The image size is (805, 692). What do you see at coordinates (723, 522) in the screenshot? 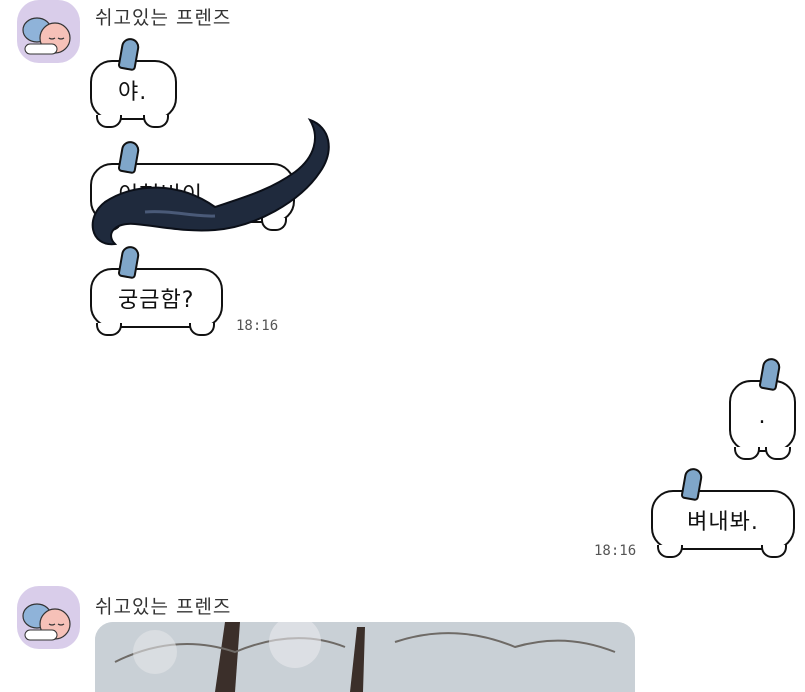
I see `message-text: 벼내봐.` at bounding box center [723, 522].